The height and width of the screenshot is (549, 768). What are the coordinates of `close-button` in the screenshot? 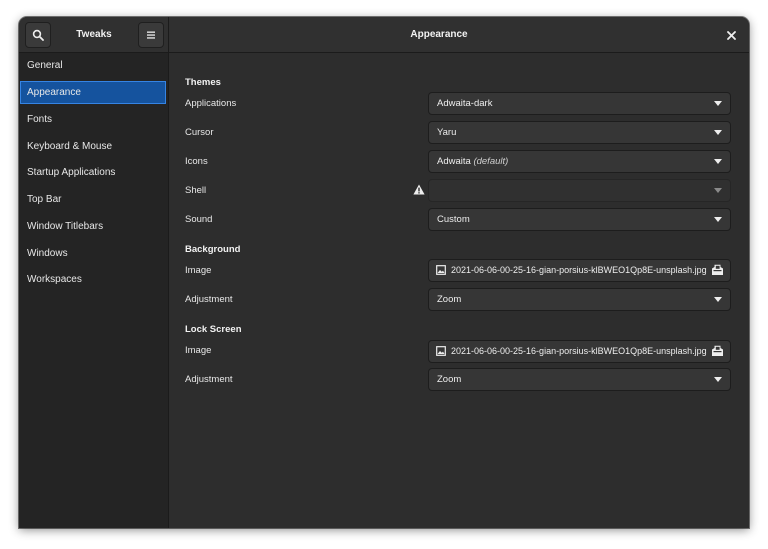 It's located at (731, 35).